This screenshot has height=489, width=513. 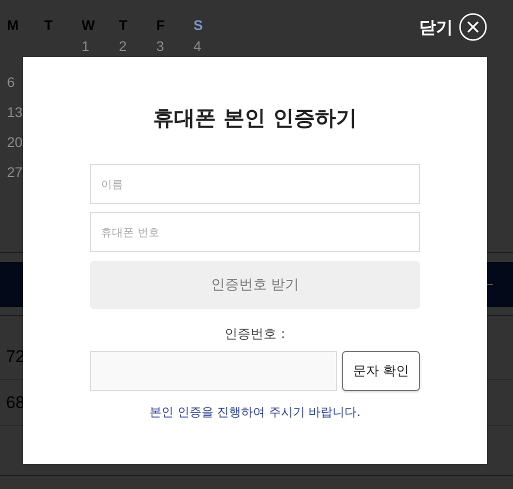 I want to click on date-number: 4, so click(x=197, y=46).